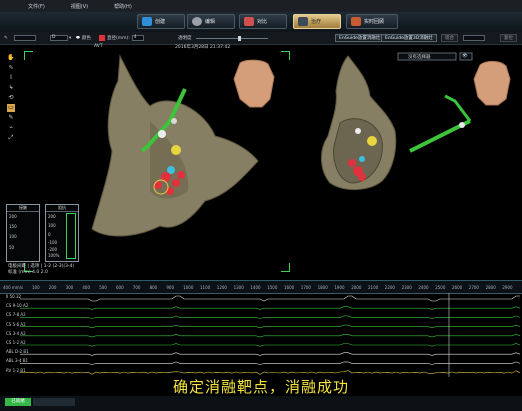  What do you see at coordinates (449, 38) in the screenshot?
I see `fit-button: 适合` at bounding box center [449, 38].